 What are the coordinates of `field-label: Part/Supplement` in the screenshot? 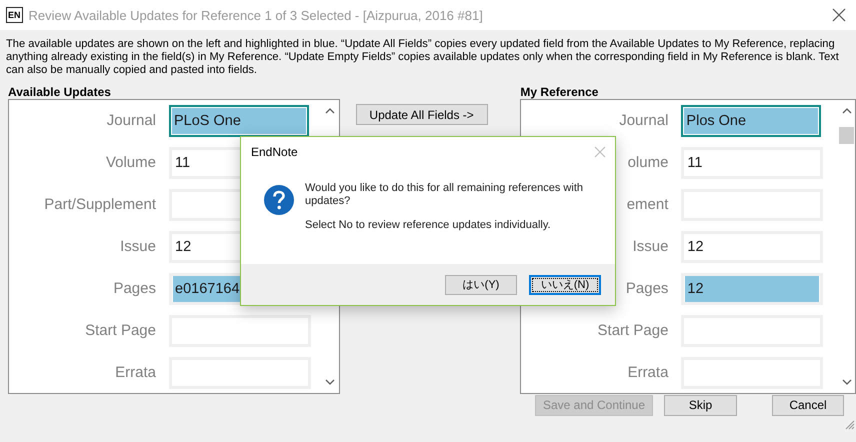 It's located at (100, 204).